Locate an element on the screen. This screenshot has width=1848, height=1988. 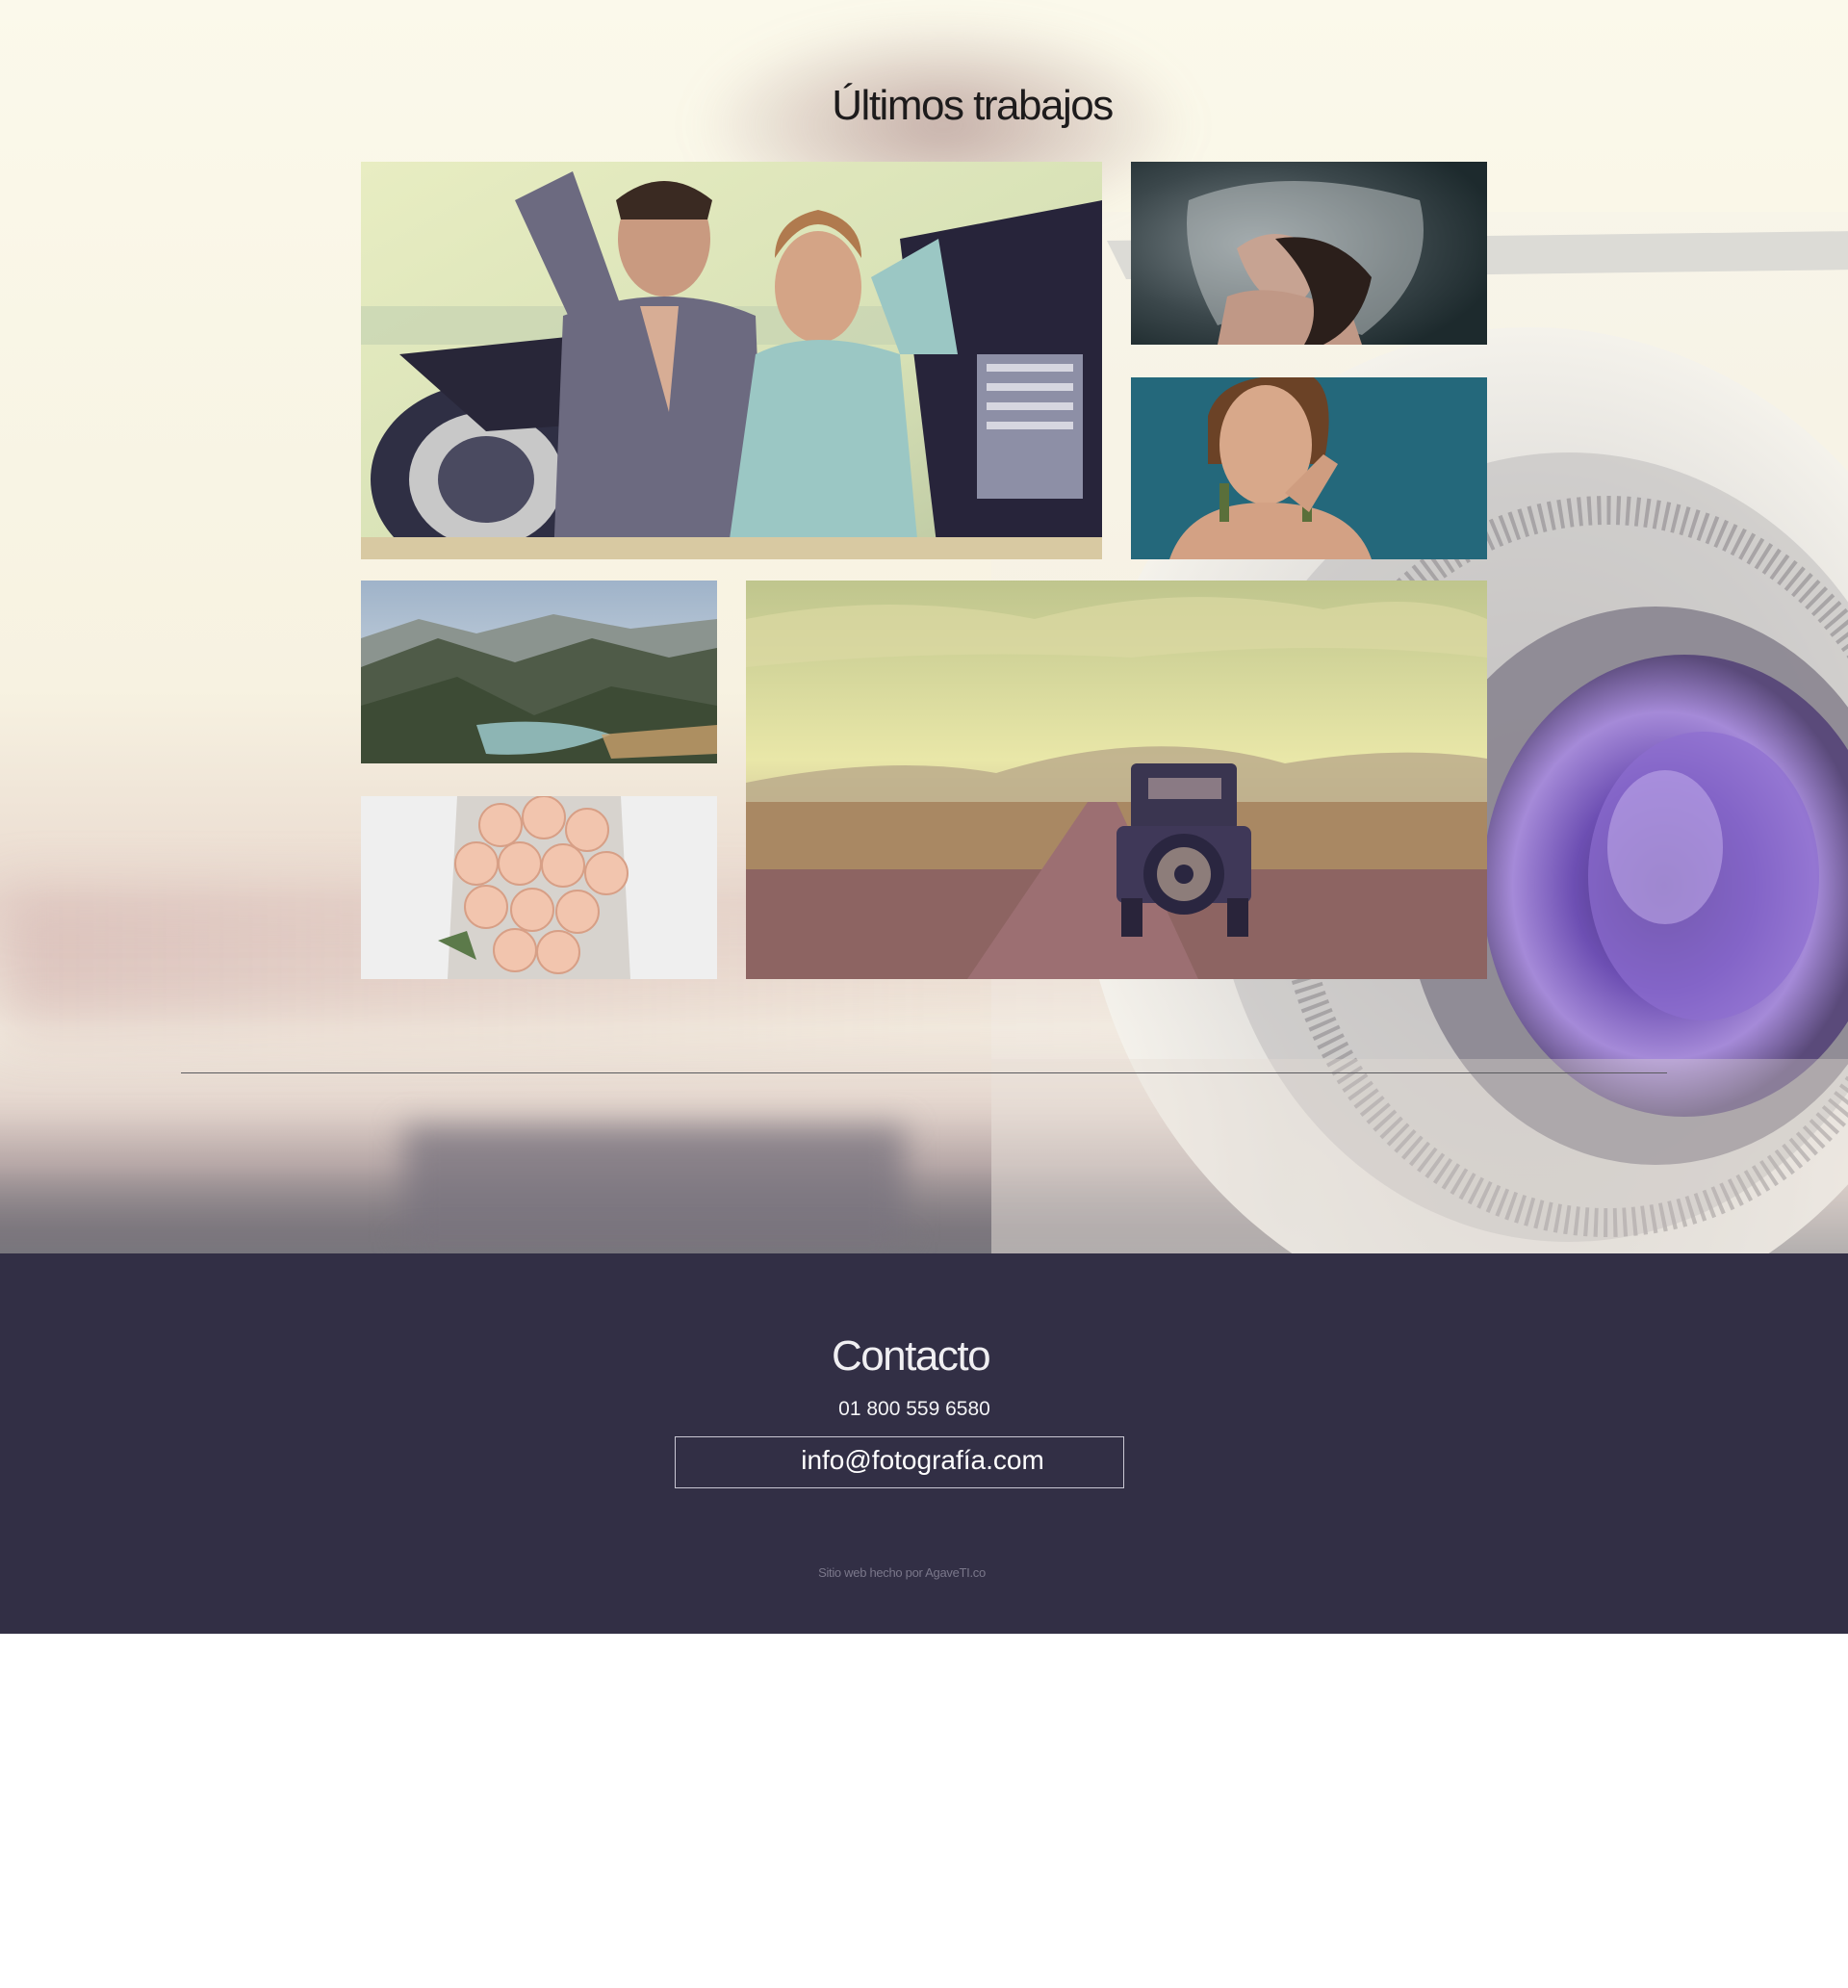
section-title: Últimos trabajos is located at coordinates (973, 106).